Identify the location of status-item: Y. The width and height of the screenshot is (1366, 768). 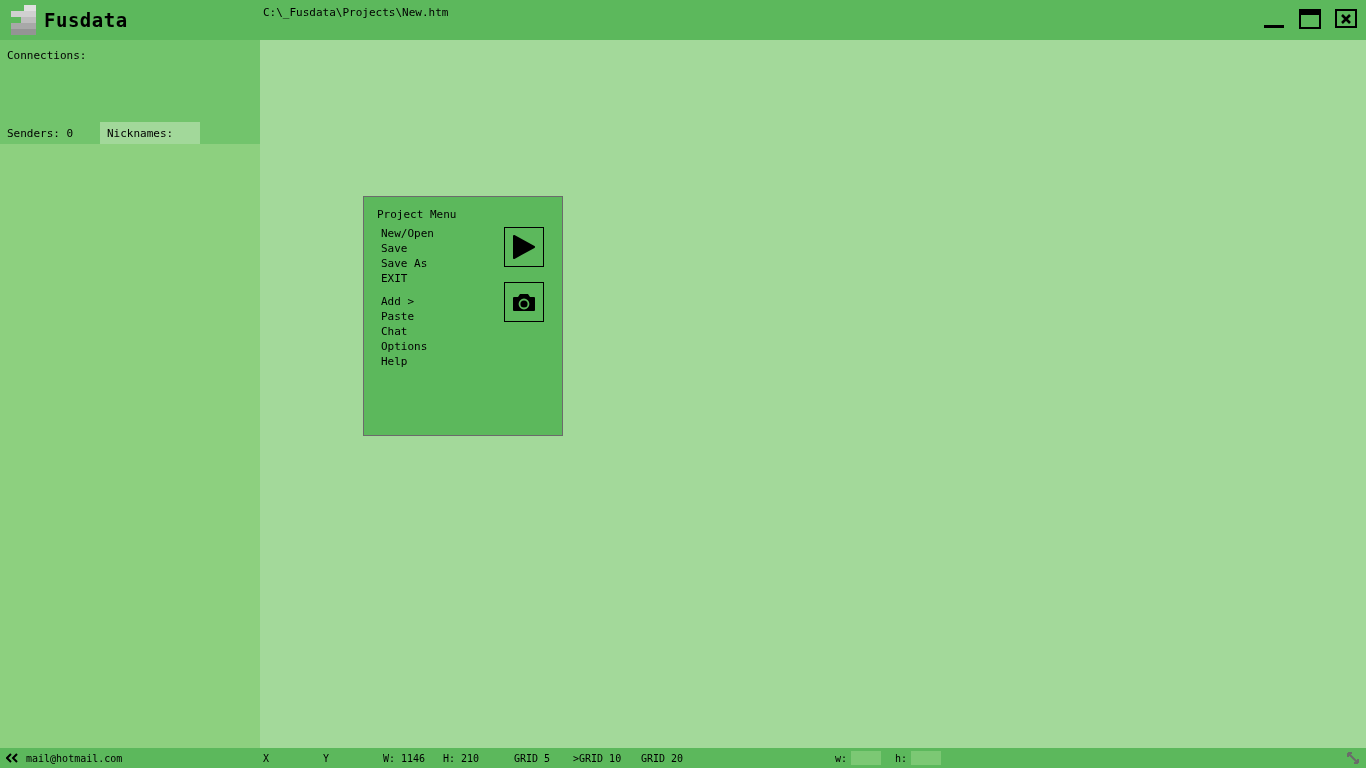
(326, 758).